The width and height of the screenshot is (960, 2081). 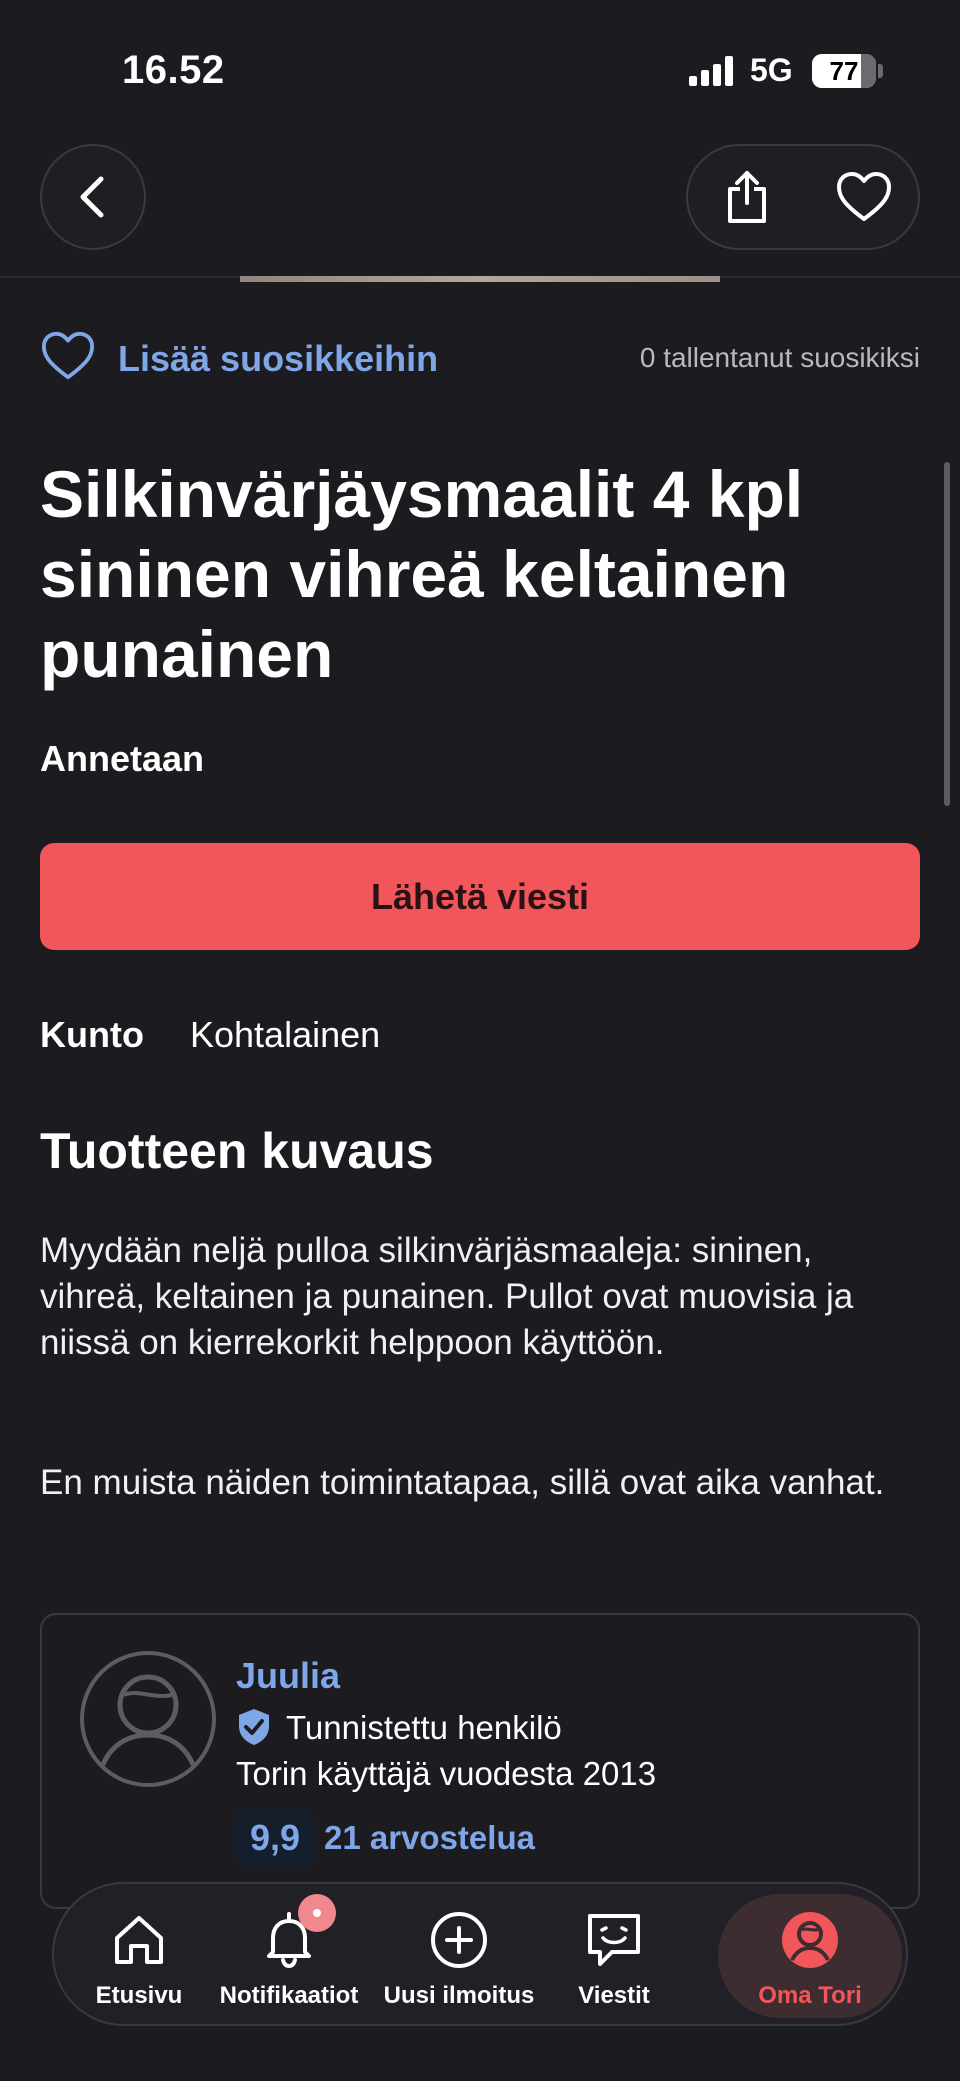 I want to click on profile-icon, so click(x=810, y=1940).